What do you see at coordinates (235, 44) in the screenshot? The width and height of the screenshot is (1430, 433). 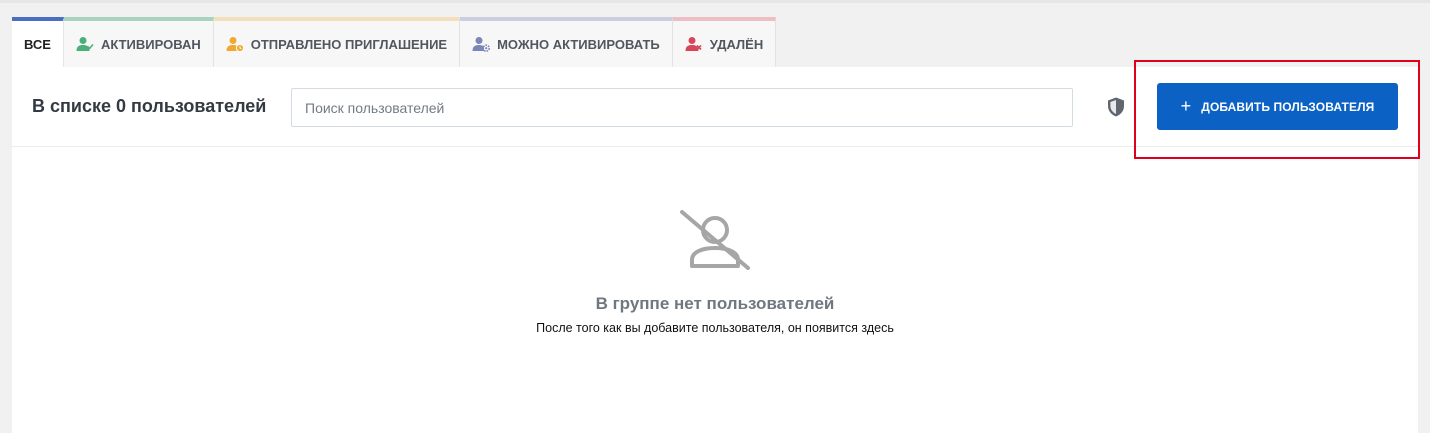 I see `user-clock-icon` at bounding box center [235, 44].